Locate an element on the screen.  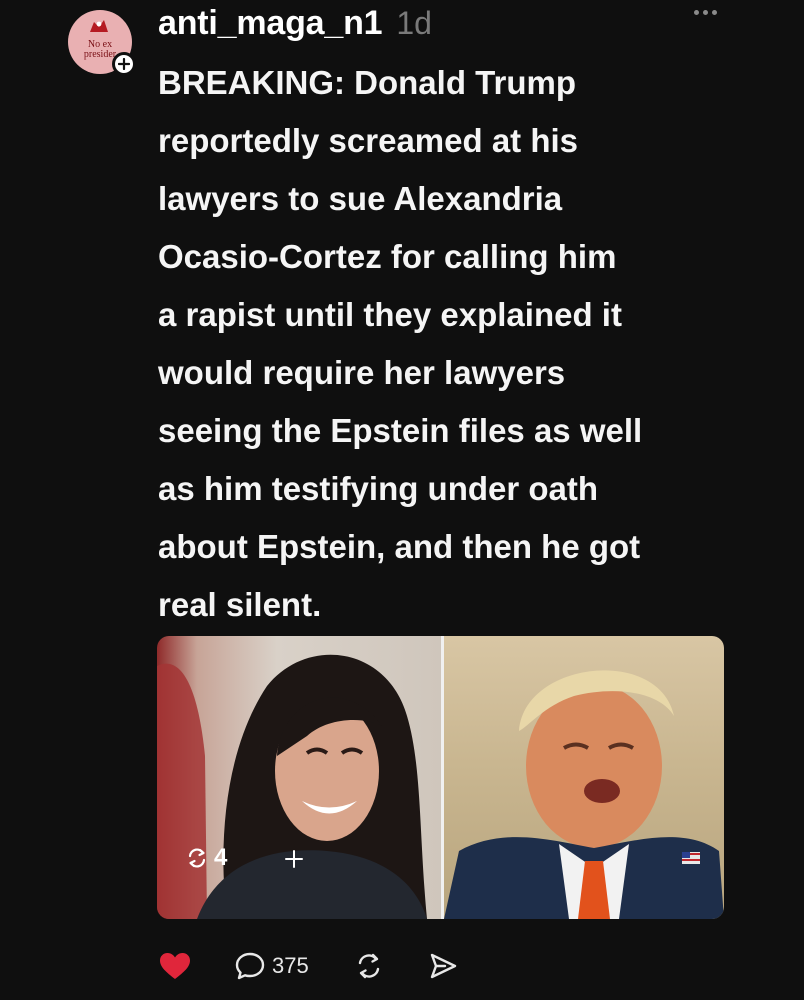
share-button is located at coordinates (443, 966).